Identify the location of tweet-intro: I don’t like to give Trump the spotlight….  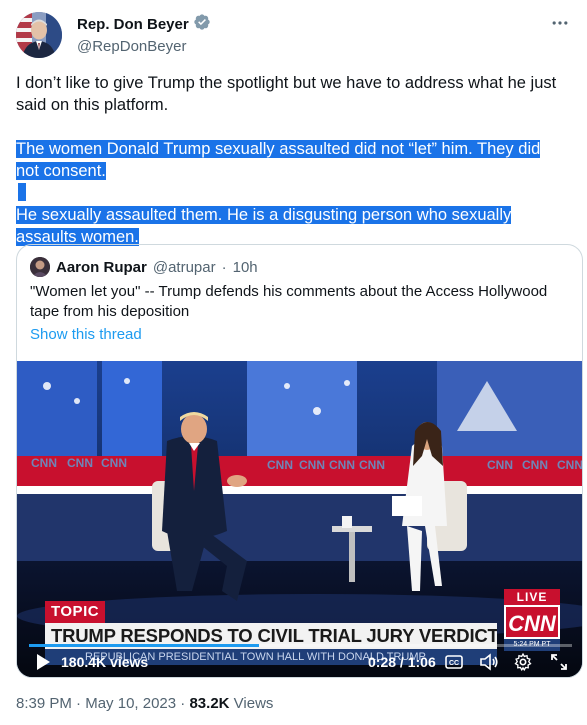
(286, 94).